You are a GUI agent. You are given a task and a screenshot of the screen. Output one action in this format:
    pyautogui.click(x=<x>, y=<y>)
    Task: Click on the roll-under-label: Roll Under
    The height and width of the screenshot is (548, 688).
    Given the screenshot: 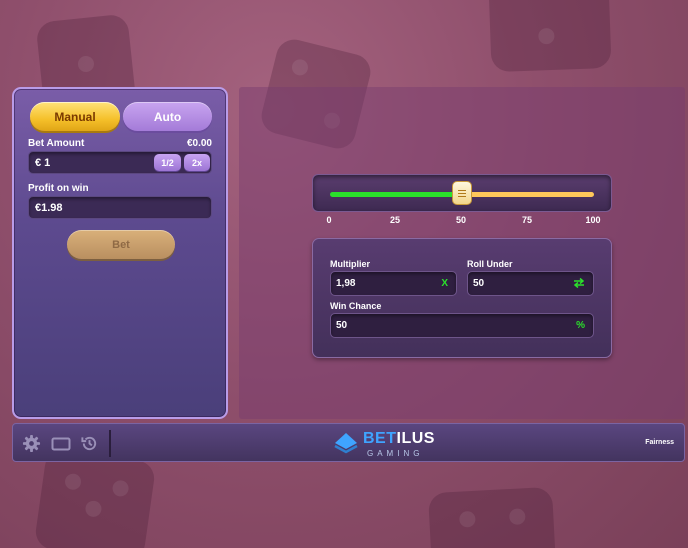 What is the action you would take?
    pyautogui.click(x=490, y=264)
    